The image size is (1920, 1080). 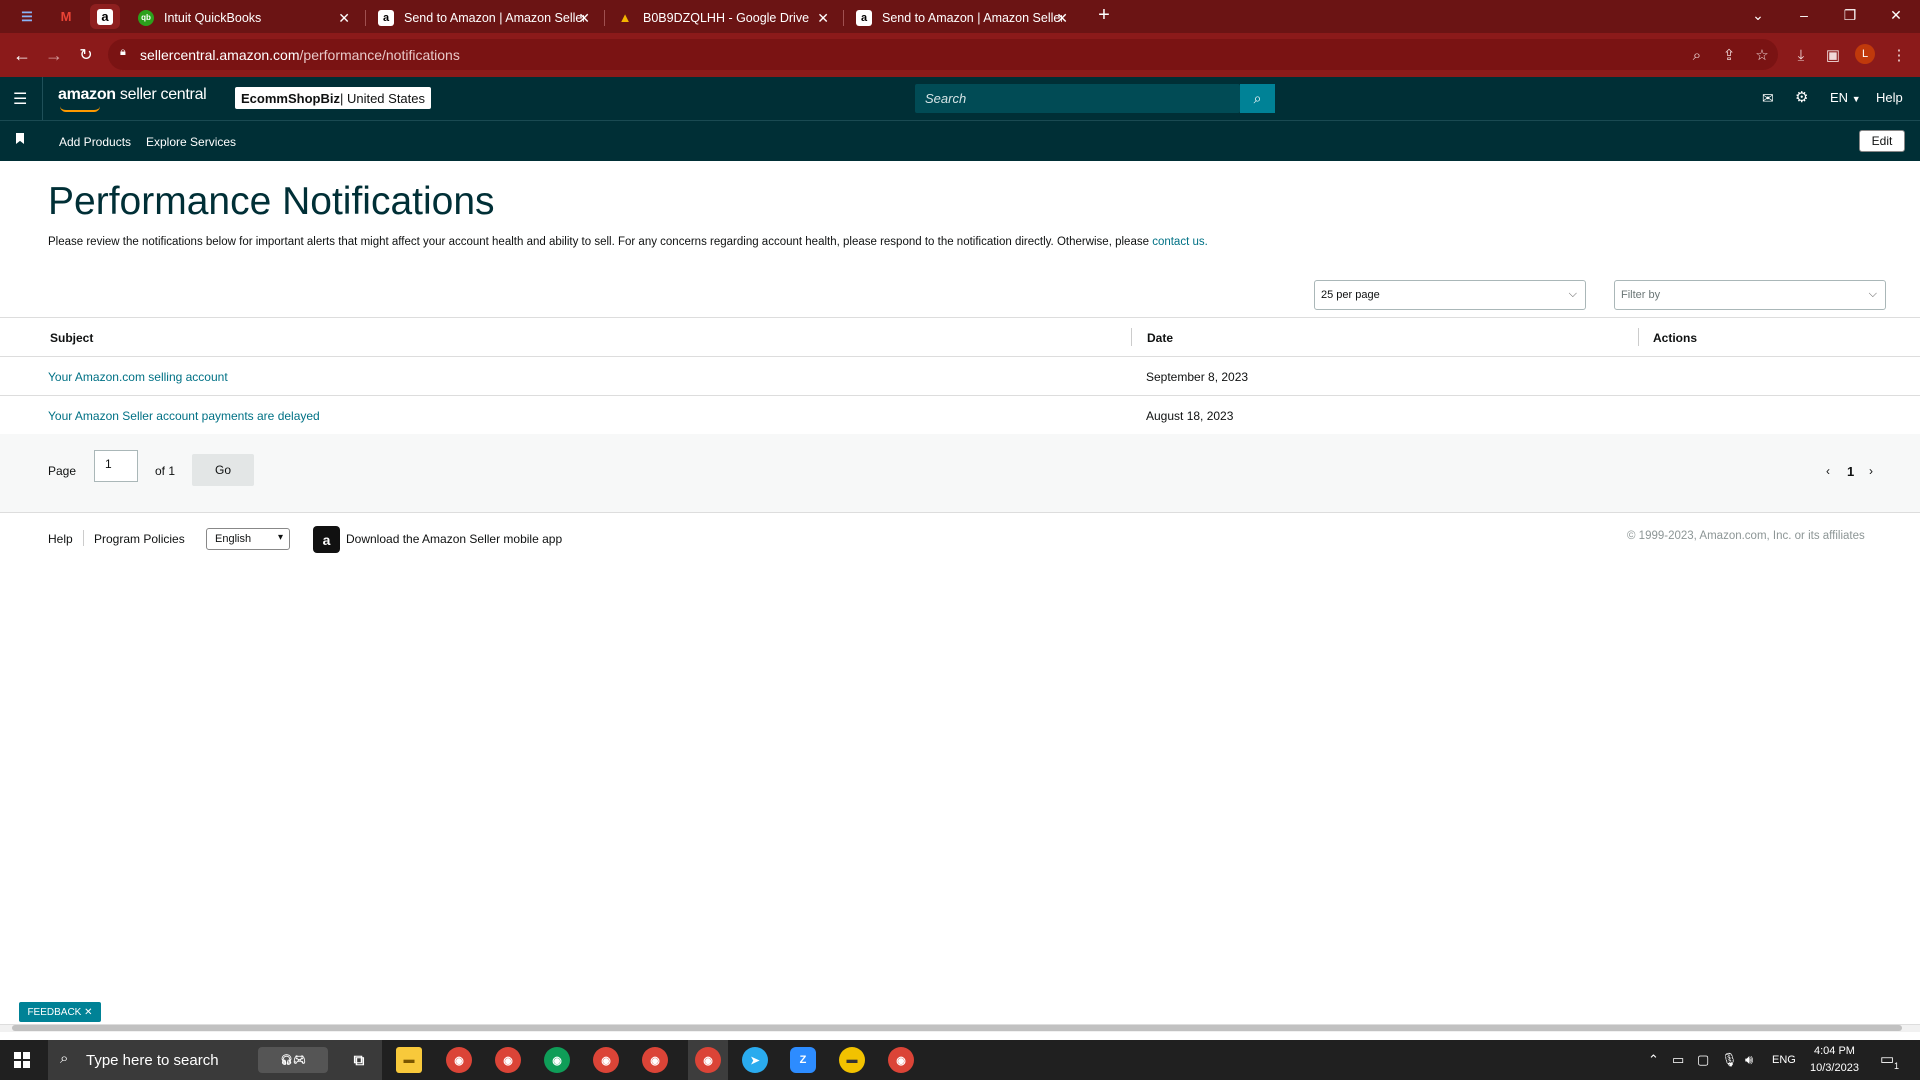 I want to click on footer-language-select: English ▾, so click(x=248, y=539).